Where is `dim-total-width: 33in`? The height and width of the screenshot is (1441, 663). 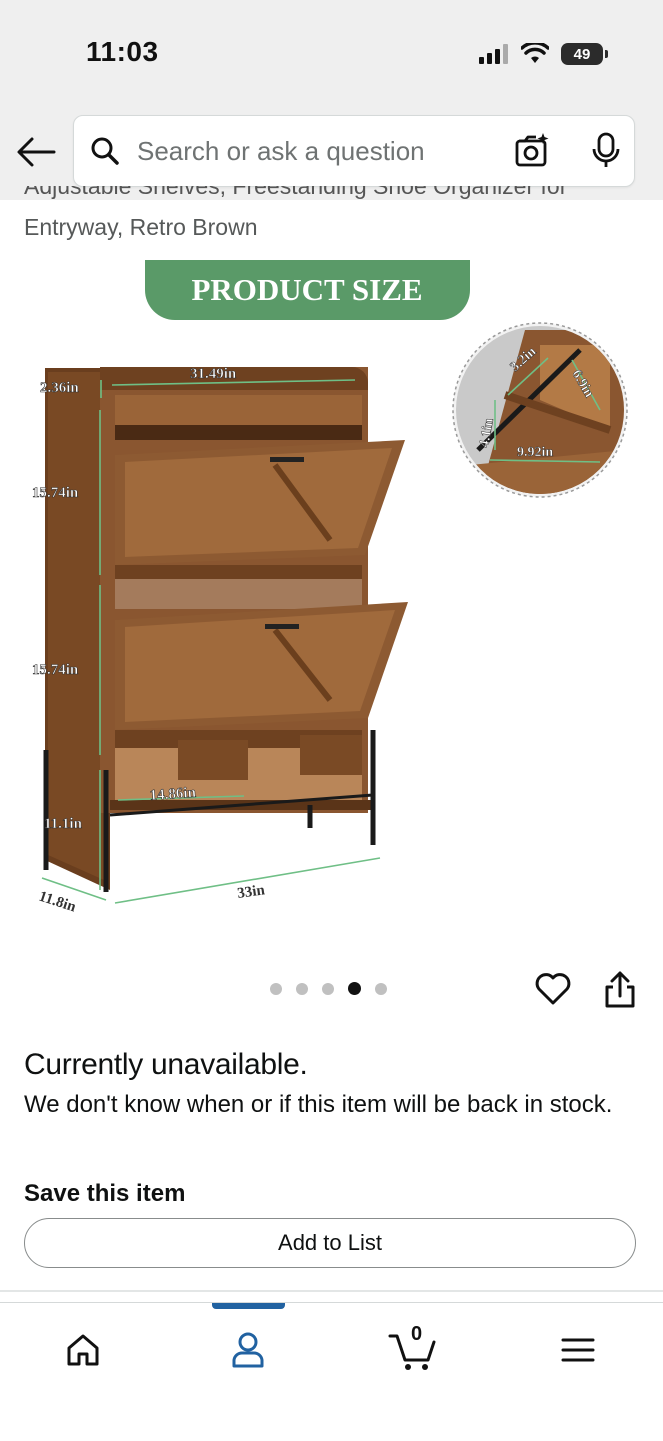
dim-total-width: 33in is located at coordinates (251, 892).